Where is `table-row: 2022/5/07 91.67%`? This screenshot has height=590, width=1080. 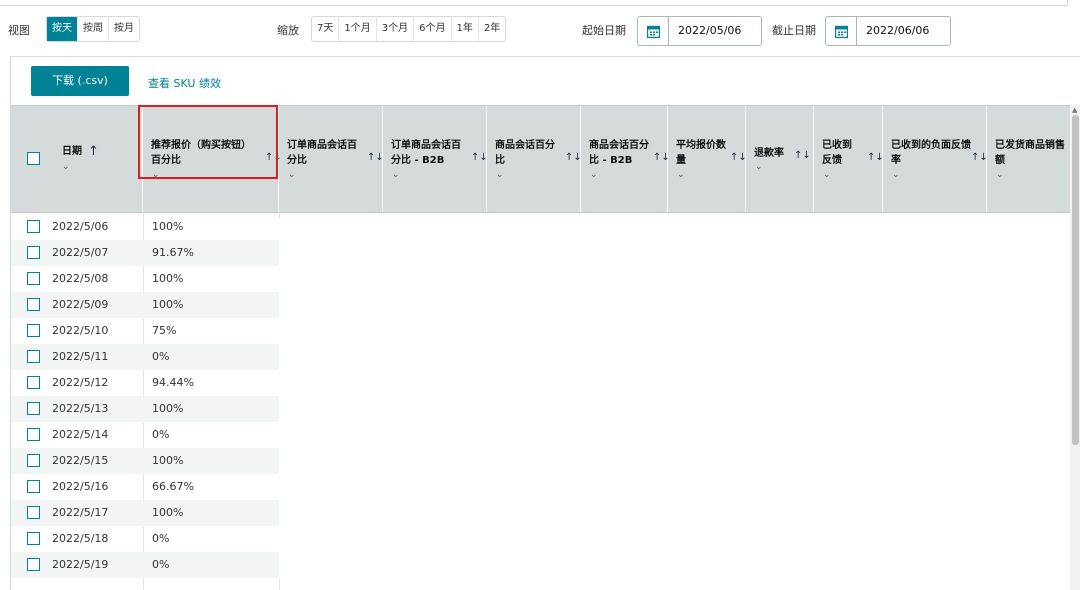 table-row: 2022/5/07 91.67% is located at coordinates (145, 253).